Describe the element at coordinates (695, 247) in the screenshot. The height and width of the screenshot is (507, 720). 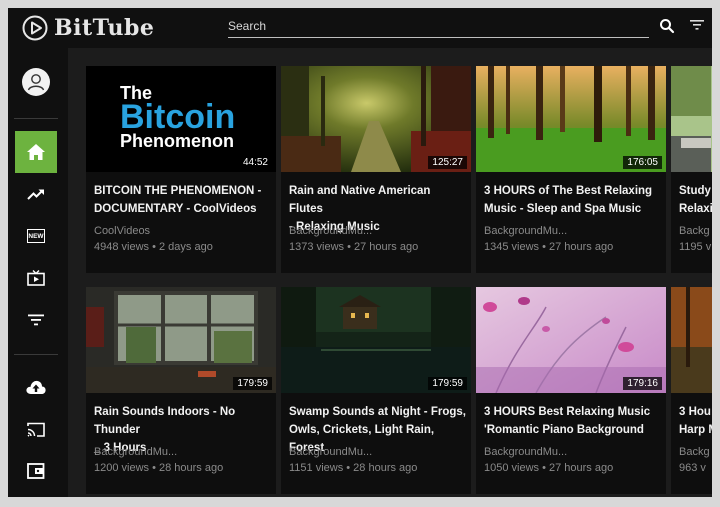
I see `video-meta: 1195 v` at that location.